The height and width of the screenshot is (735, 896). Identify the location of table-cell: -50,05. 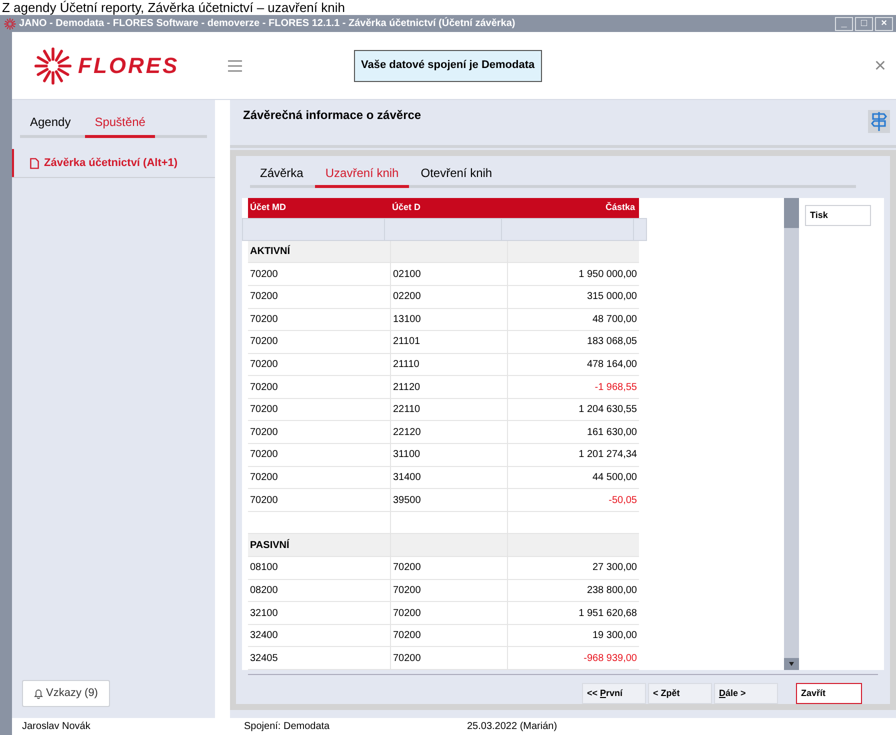
(573, 500).